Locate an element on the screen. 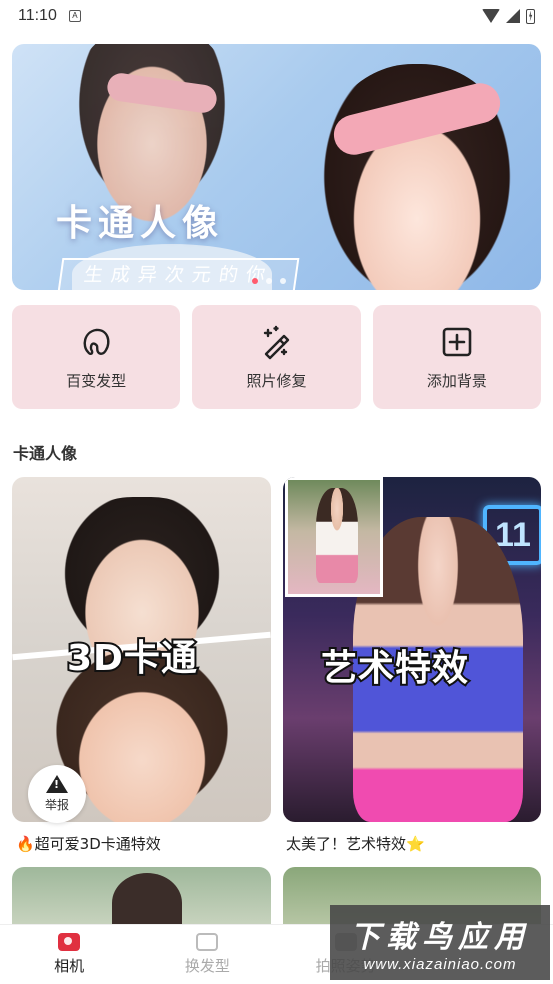 The image size is (553, 984). tool-hairstyle-button: 百变发型 is located at coordinates (96, 357).